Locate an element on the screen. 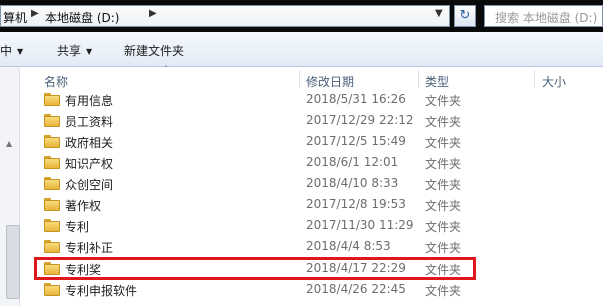 The height and width of the screenshot is (306, 603). file-name: 专利申报软件 is located at coordinates (101, 291).